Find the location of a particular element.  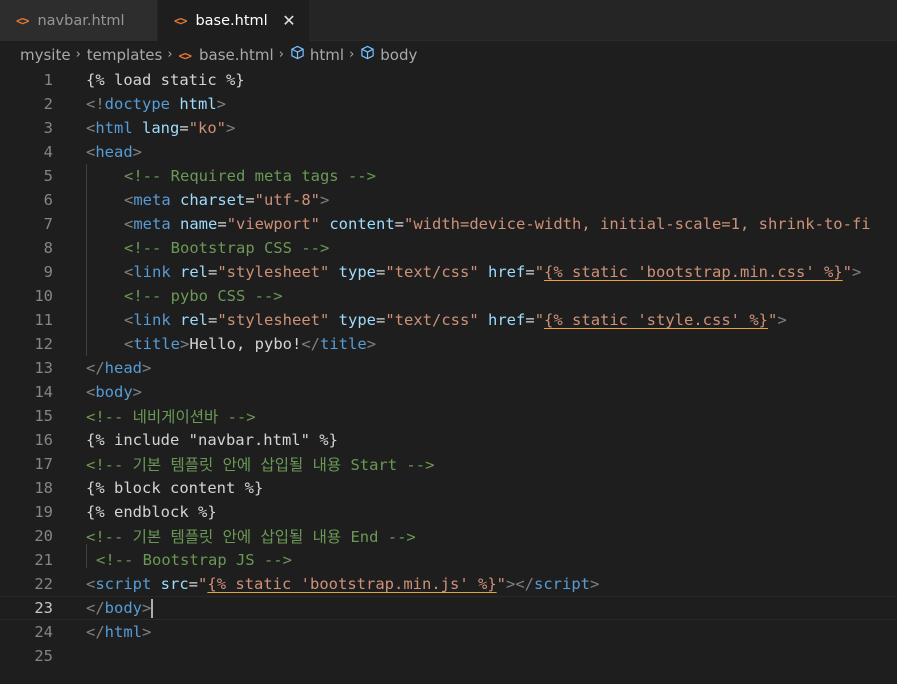

breadcrumb-item-html: html is located at coordinates (317, 54).